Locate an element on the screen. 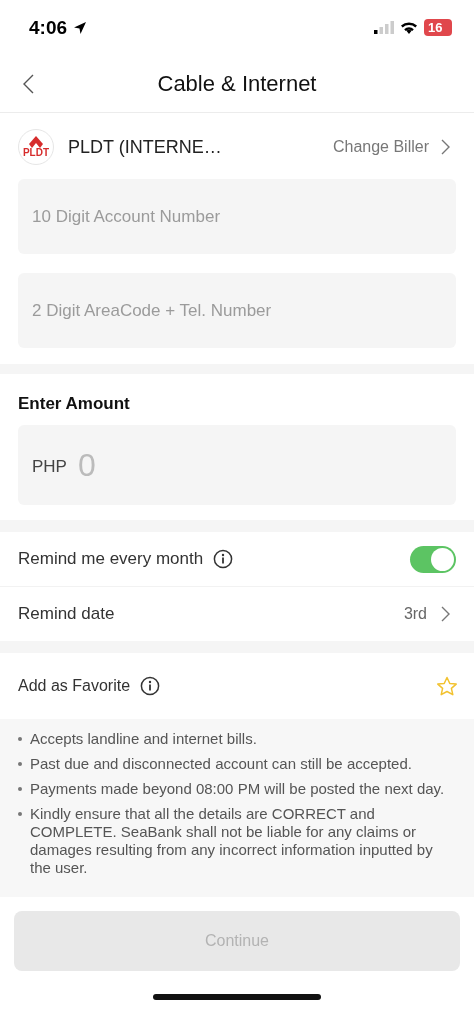  note-text: Accepts landline and internet bills. is located at coordinates (143, 739).